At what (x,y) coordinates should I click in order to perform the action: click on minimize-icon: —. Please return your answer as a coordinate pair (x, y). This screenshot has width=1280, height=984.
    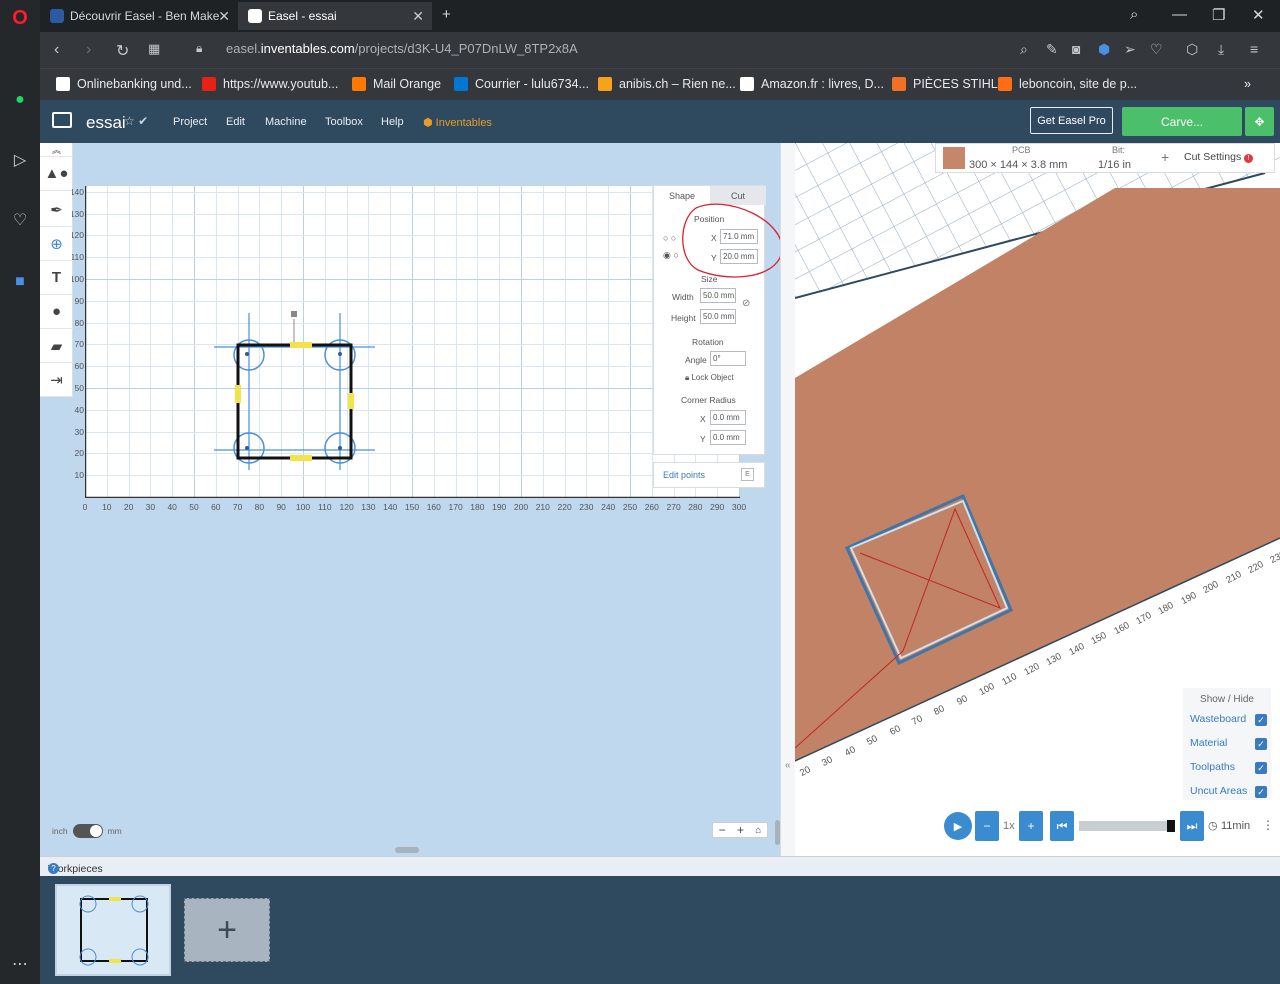
    Looking at the image, I should click on (1179, 14).